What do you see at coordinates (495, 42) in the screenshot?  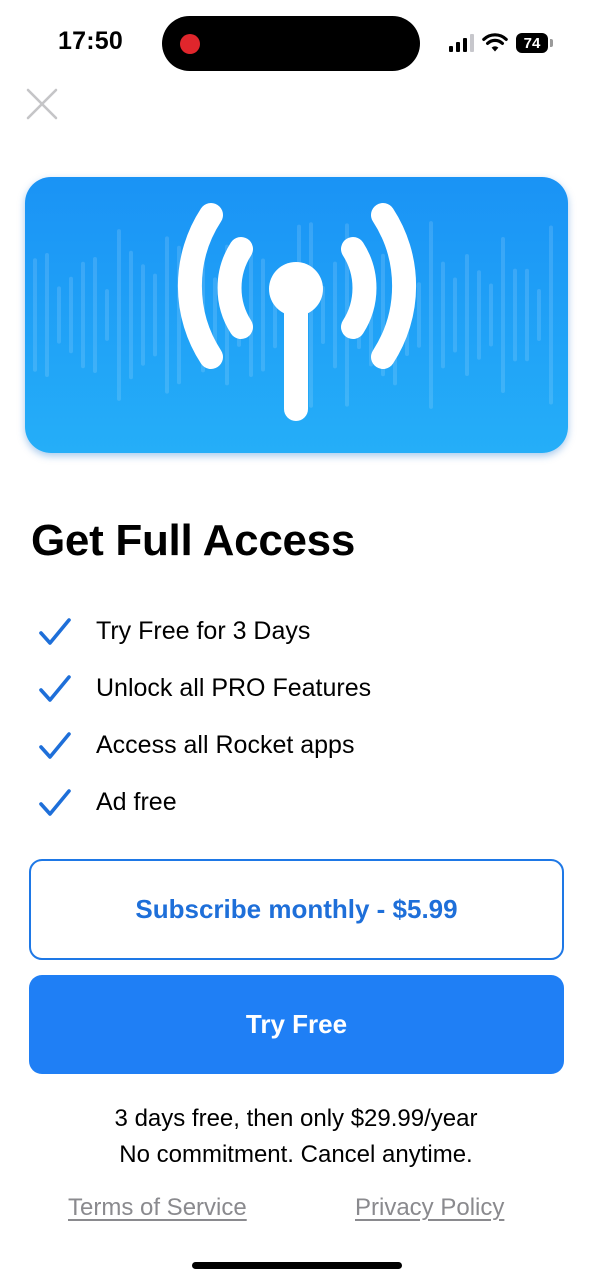 I see `wifi-icon` at bounding box center [495, 42].